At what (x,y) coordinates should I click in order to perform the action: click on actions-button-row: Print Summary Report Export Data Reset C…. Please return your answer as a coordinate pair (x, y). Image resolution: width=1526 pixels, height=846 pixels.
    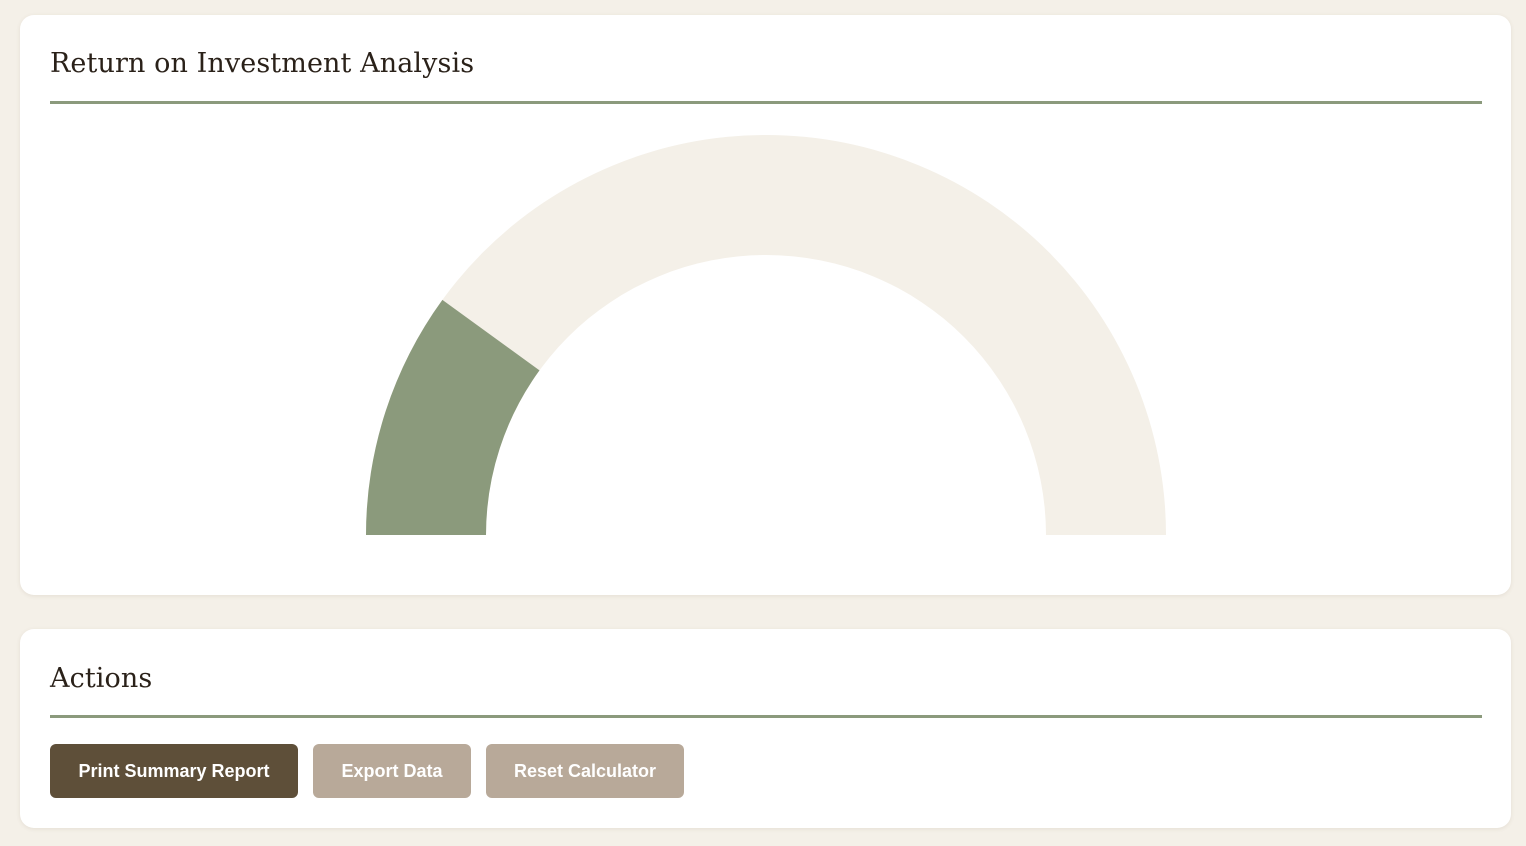
    Looking at the image, I should click on (367, 771).